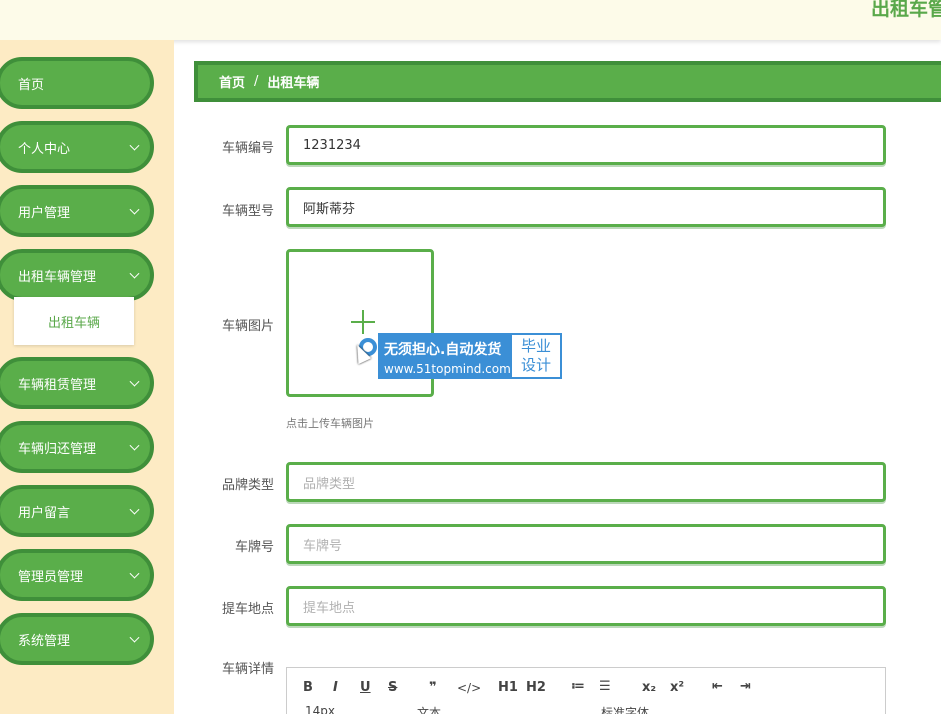 Image resolution: width=941 pixels, height=714 pixels. I want to click on watermark-url: www.51topmind.com, so click(447, 369).